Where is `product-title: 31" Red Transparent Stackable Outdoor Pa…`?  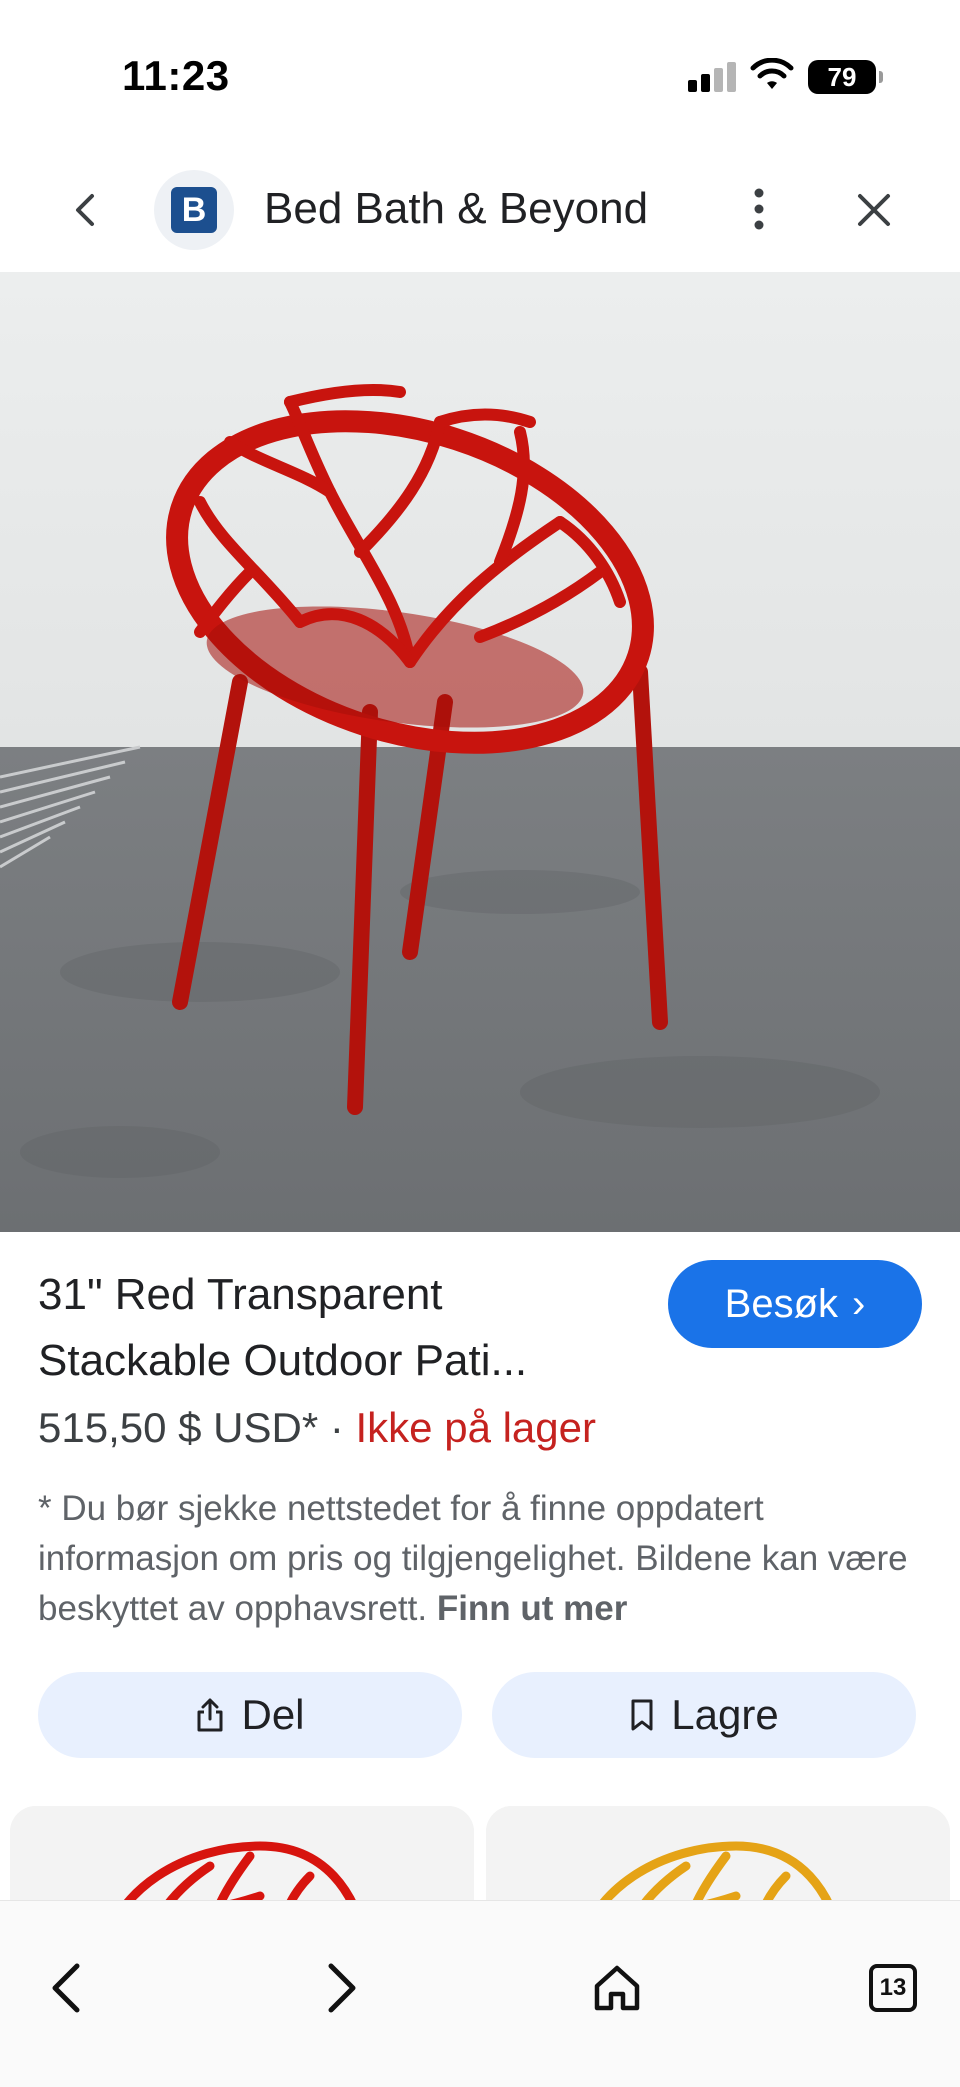 product-title: 31" Red Transparent Stackable Outdoor Pa… is located at coordinates (338, 1328).